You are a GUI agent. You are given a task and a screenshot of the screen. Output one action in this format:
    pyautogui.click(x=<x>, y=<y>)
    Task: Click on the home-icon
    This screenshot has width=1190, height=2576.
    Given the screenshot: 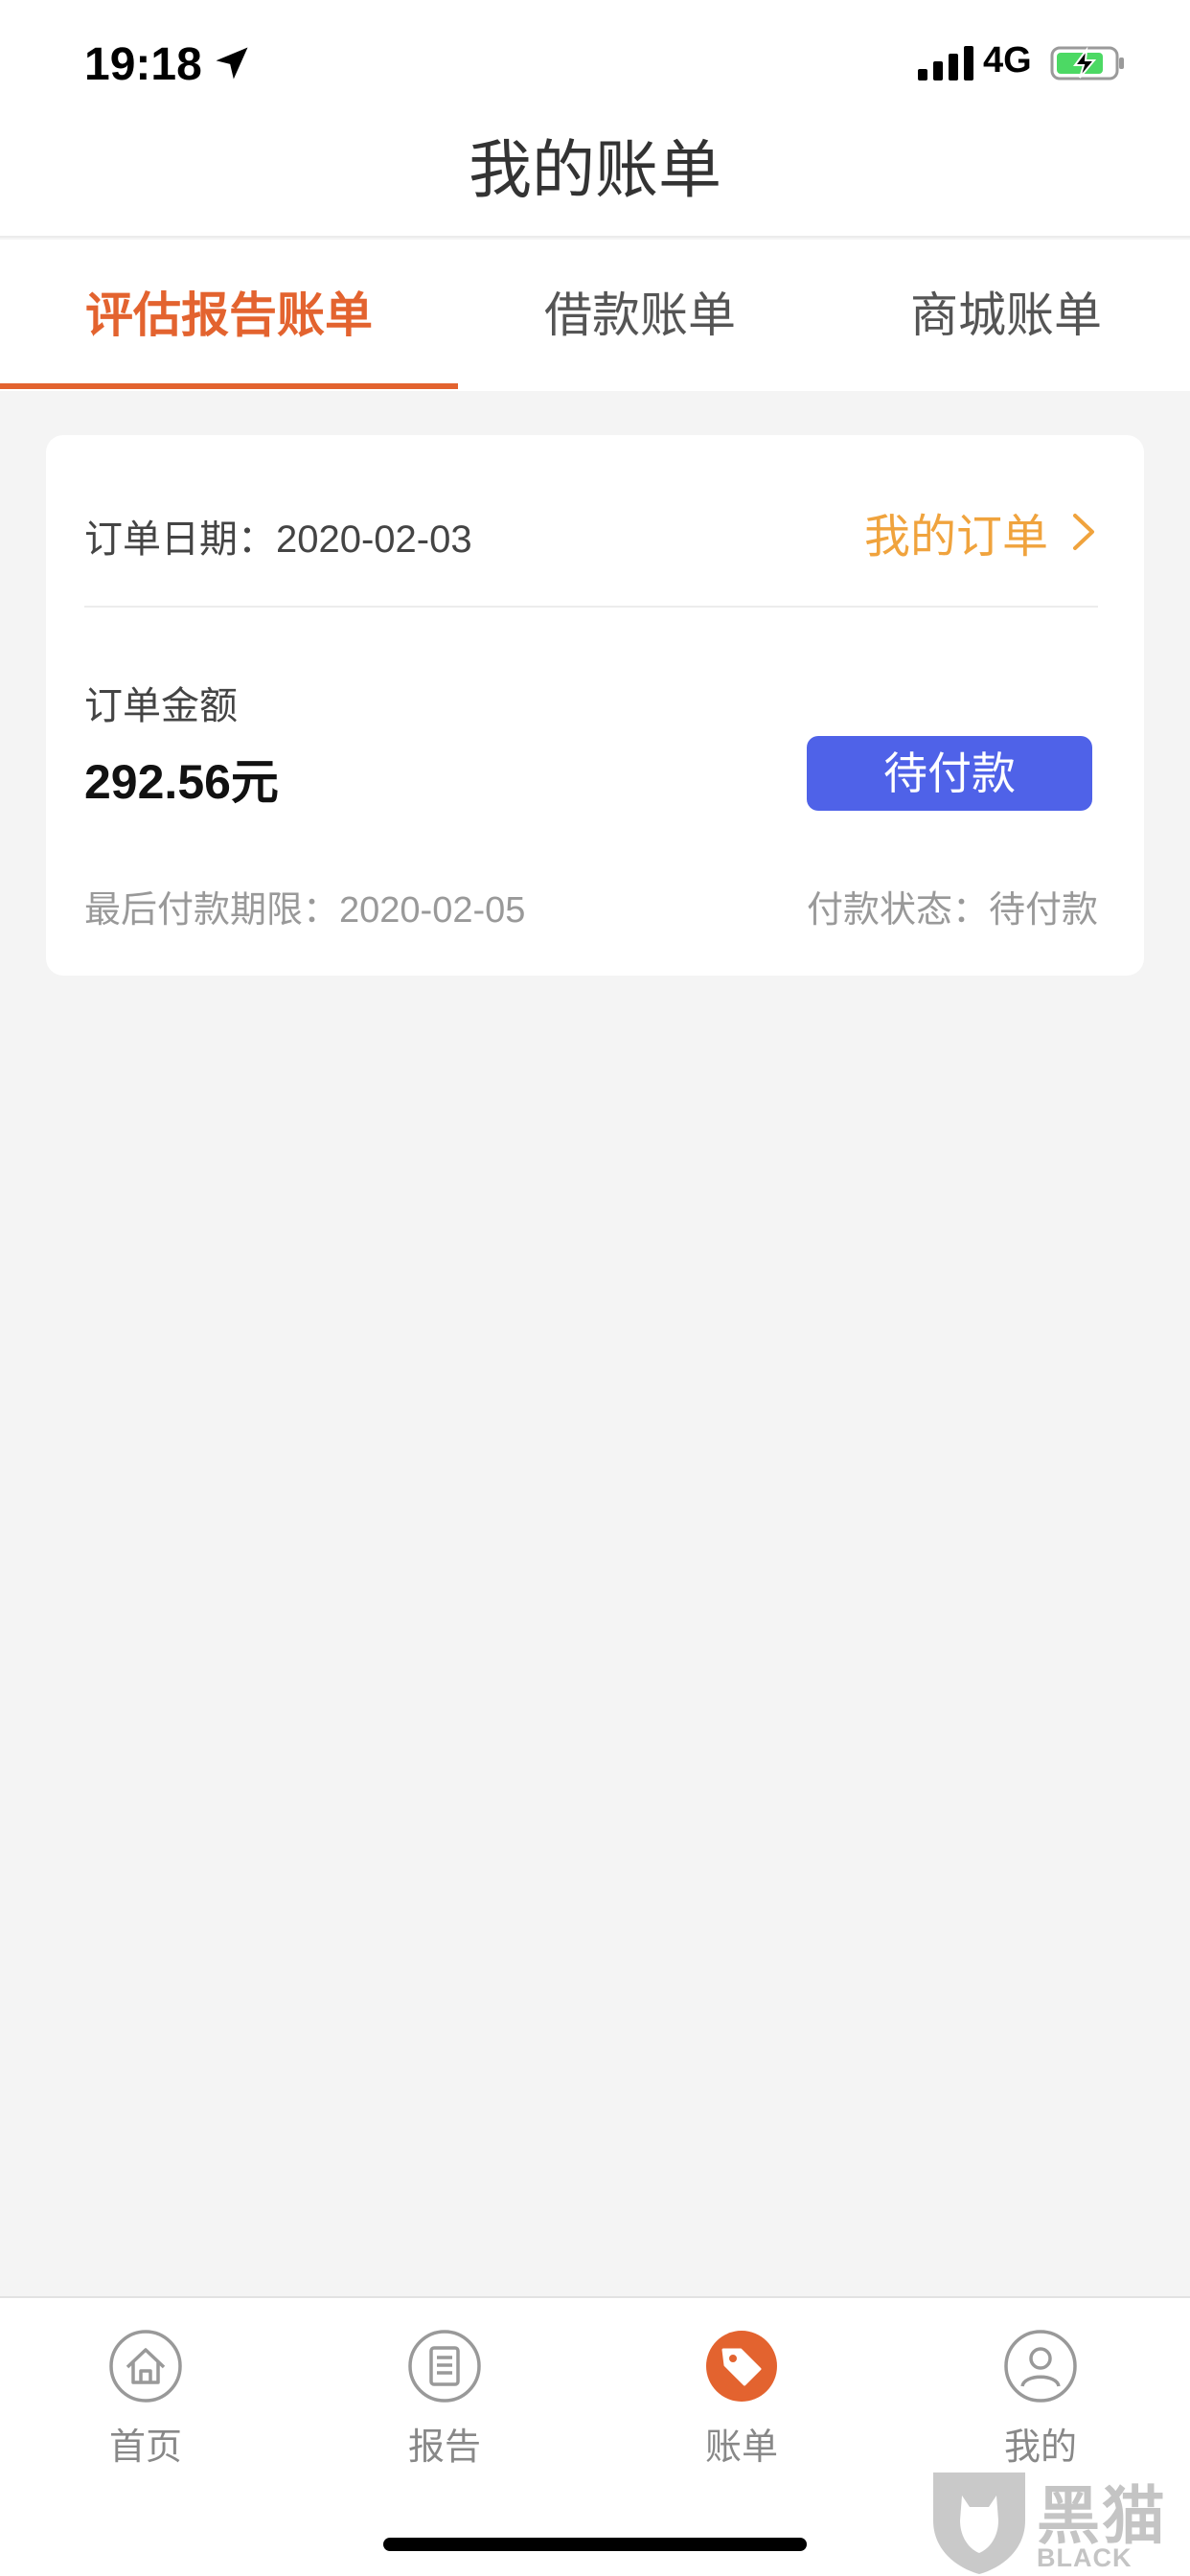 What is the action you would take?
    pyautogui.click(x=146, y=2366)
    